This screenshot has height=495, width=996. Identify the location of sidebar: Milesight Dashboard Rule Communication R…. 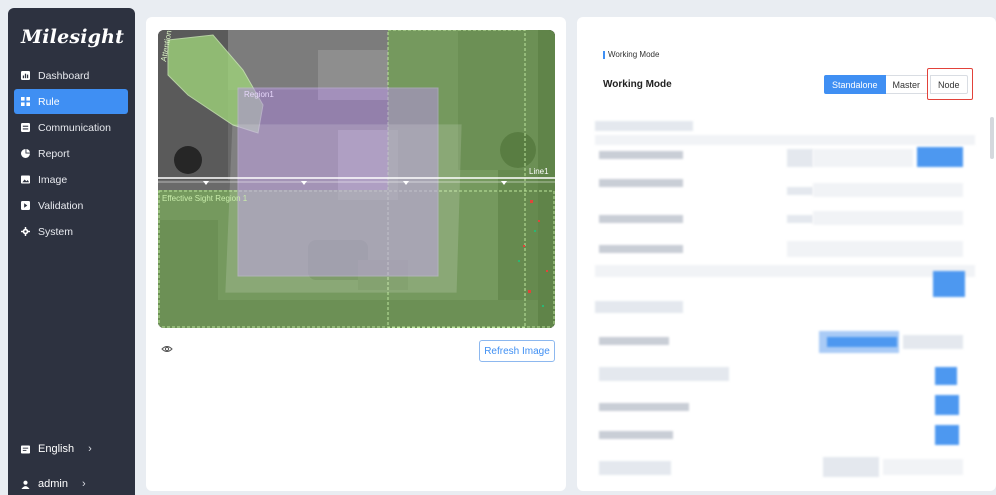
(71, 251).